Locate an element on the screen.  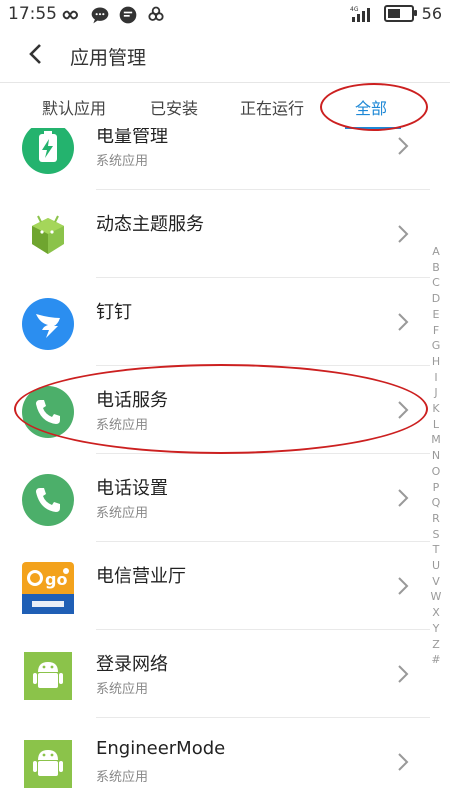
alphabet-letter: I is located at coordinates (436, 378).